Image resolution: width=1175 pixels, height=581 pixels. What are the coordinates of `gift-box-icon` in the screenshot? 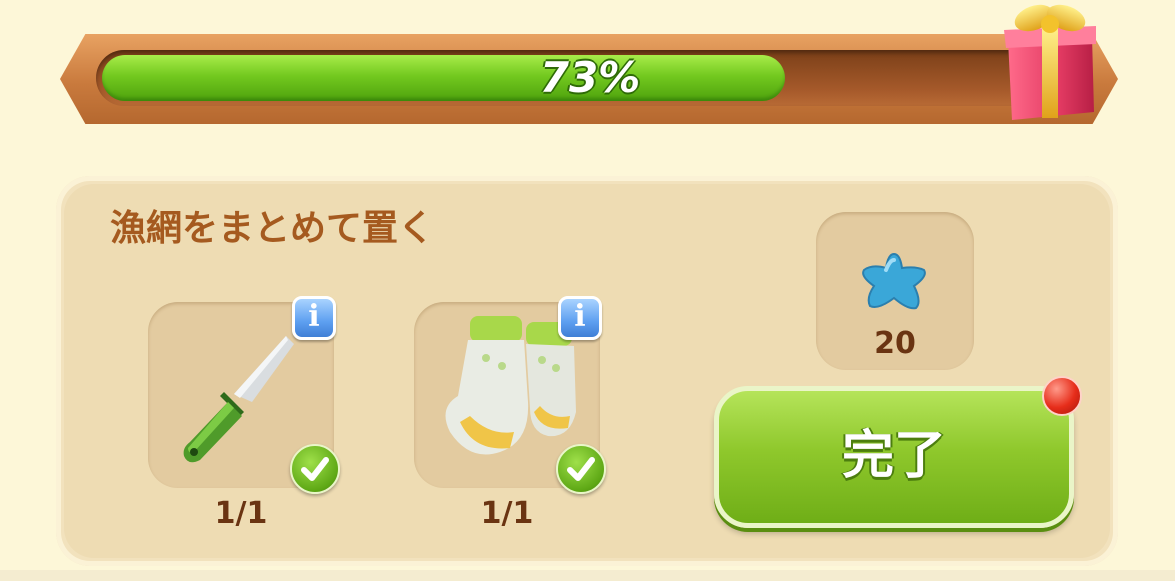 It's located at (1050, 62).